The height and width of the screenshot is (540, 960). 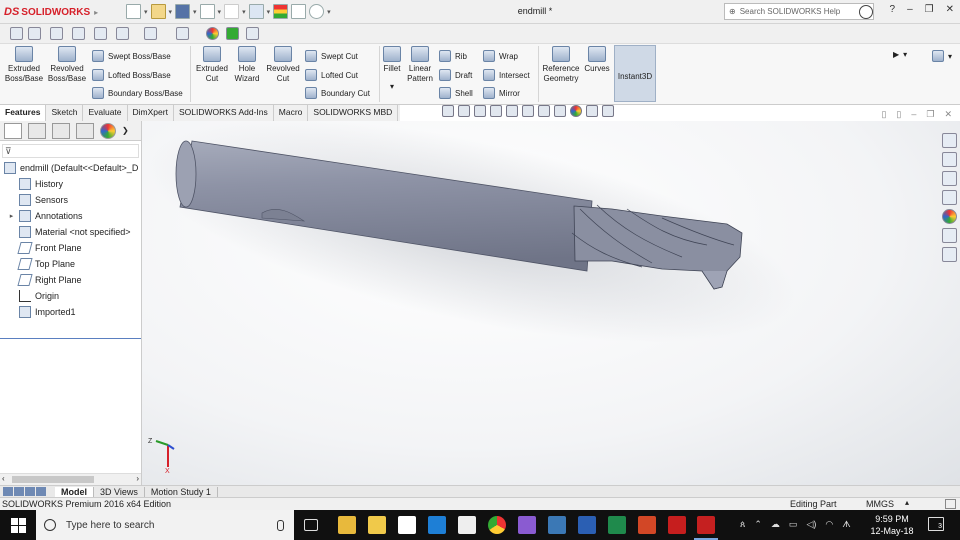 I want to click on chrome-taskbar-icon, so click(x=497, y=525).